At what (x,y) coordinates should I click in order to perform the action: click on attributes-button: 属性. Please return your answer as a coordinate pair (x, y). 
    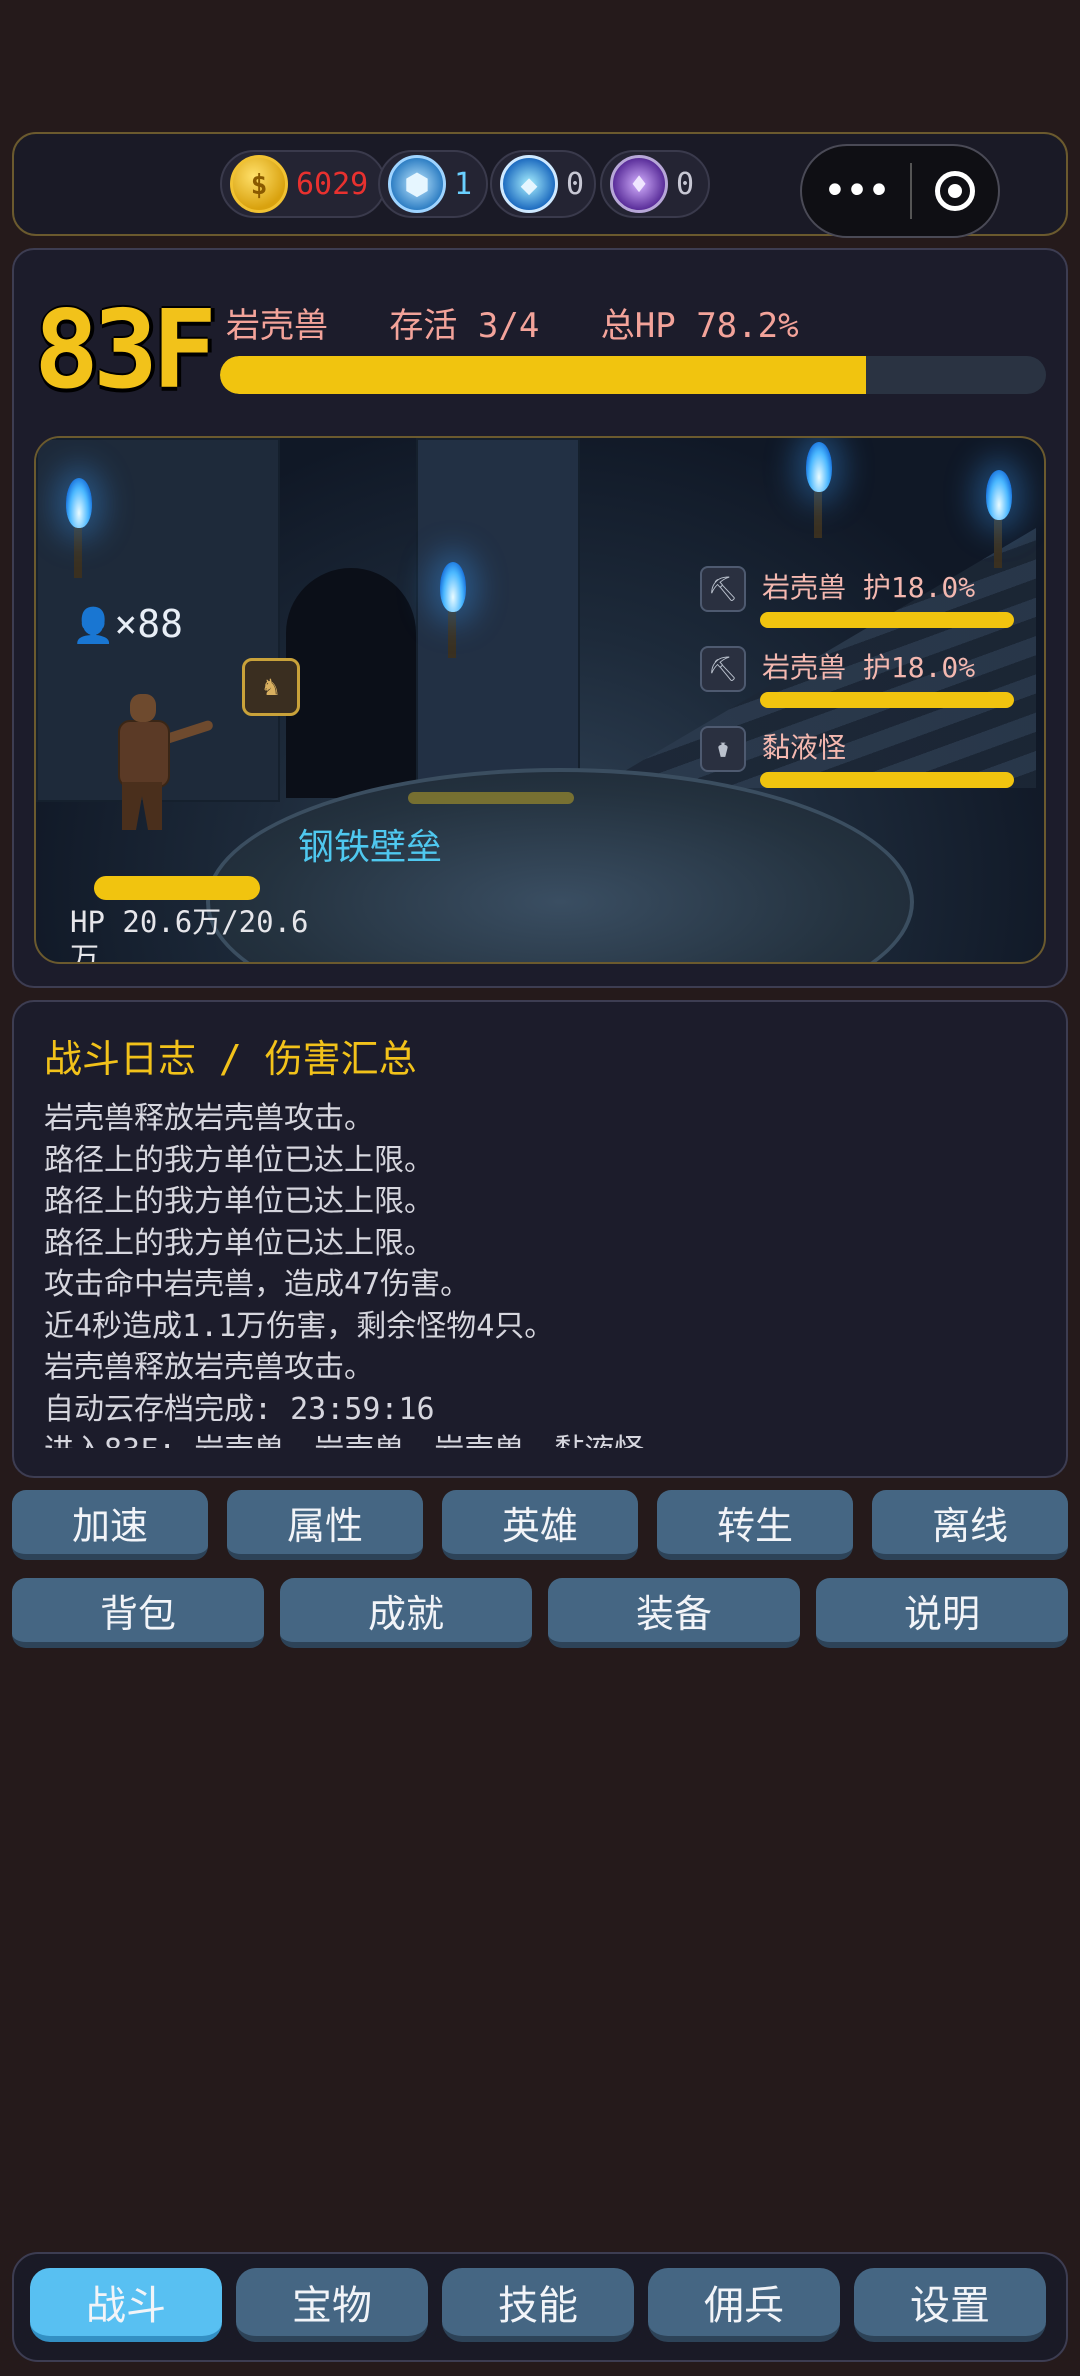
    Looking at the image, I should click on (325, 1525).